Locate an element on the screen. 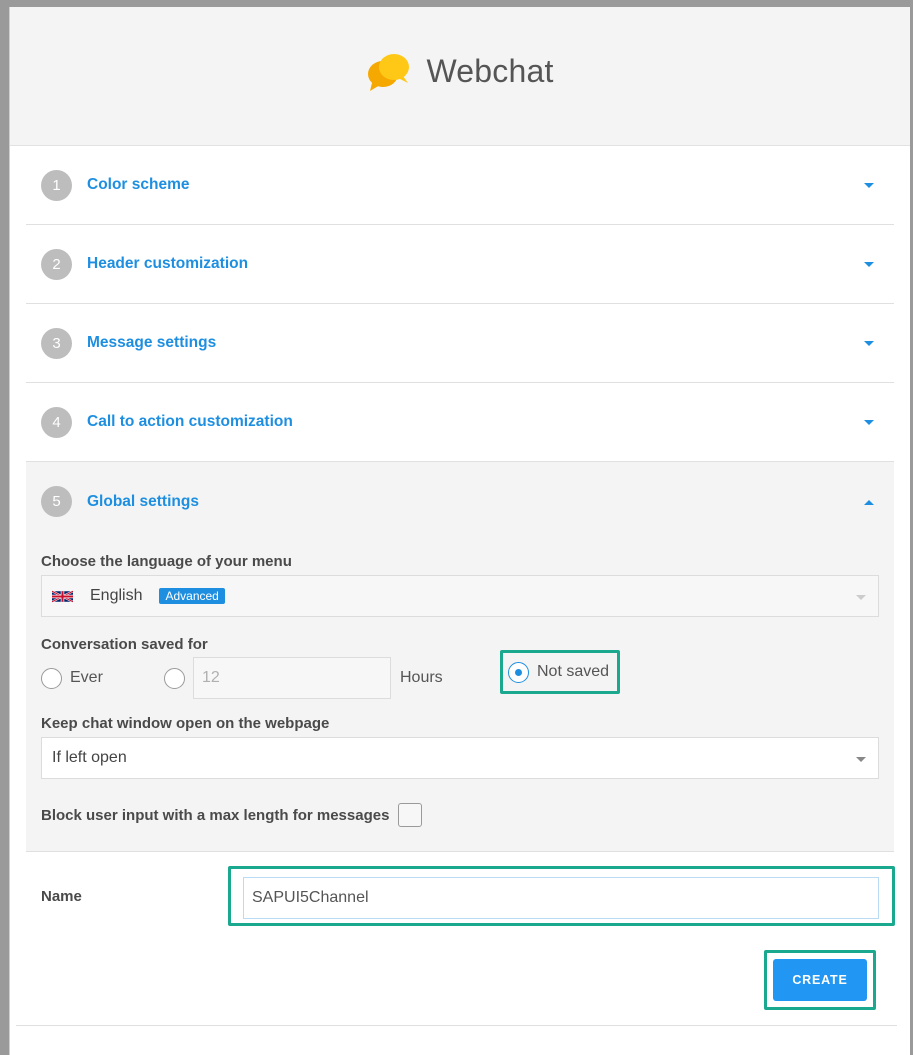  section-header-customization: 2 Header customization is located at coordinates (460, 264).